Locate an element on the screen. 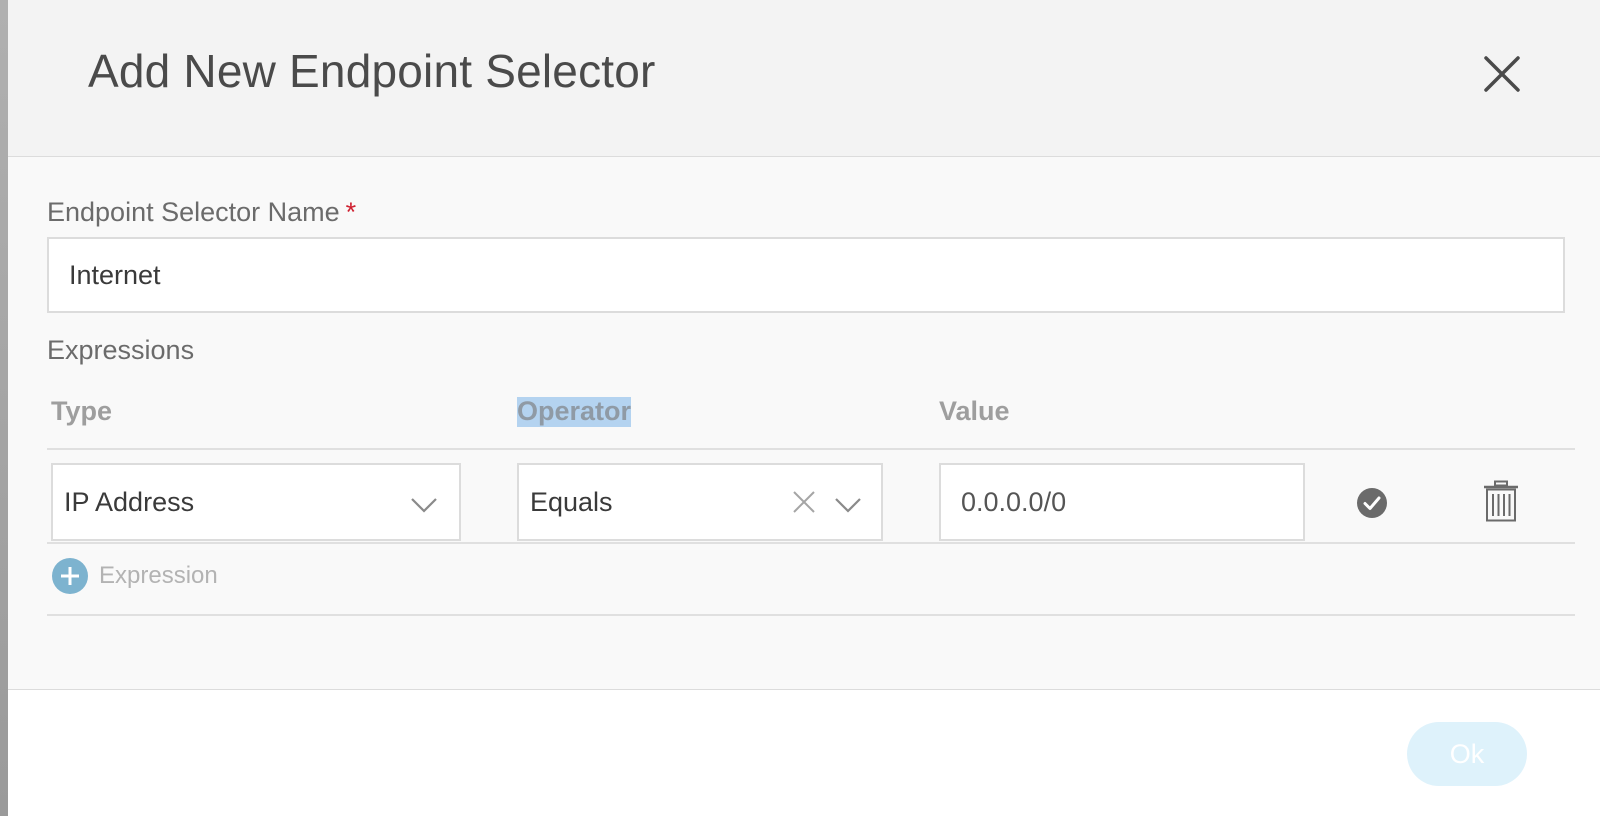  page-backdrop is located at coordinates (4, 408).